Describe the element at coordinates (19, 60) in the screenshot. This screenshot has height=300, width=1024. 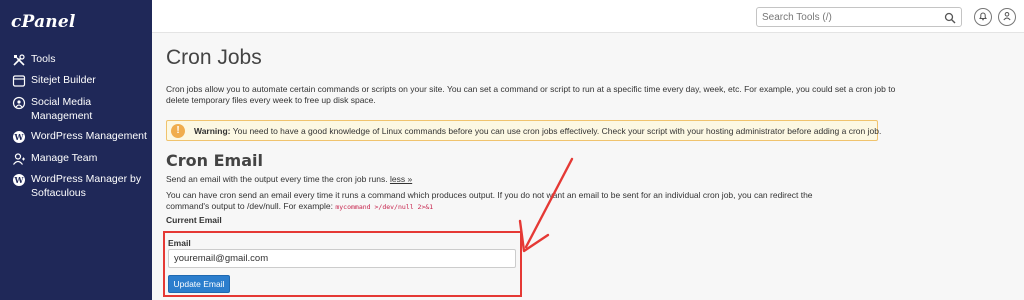
I see `tools-icon` at that location.